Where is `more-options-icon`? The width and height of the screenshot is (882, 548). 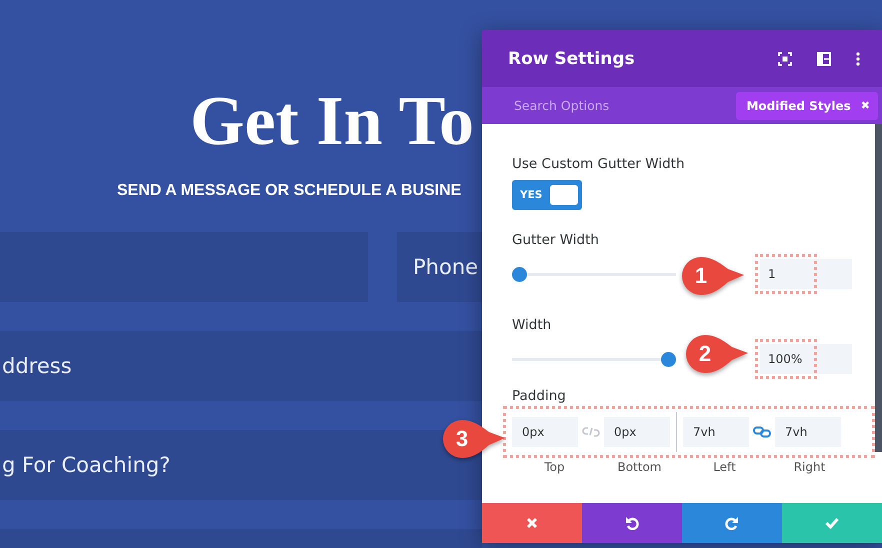 more-options-icon is located at coordinates (858, 59).